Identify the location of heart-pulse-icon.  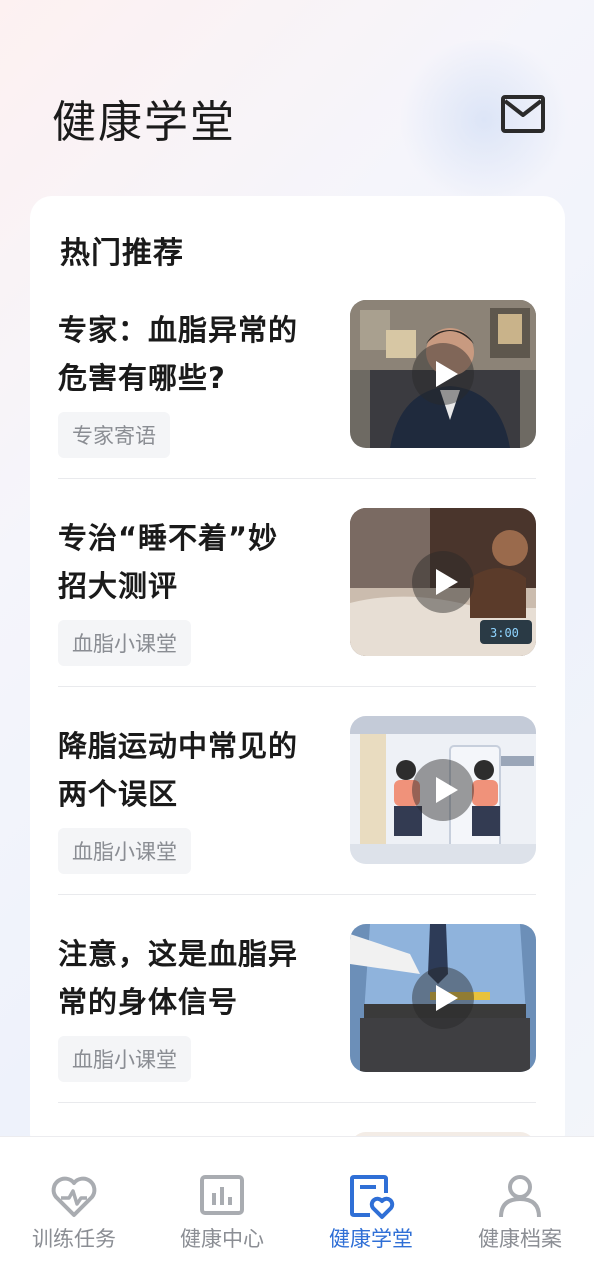
(74, 1196).